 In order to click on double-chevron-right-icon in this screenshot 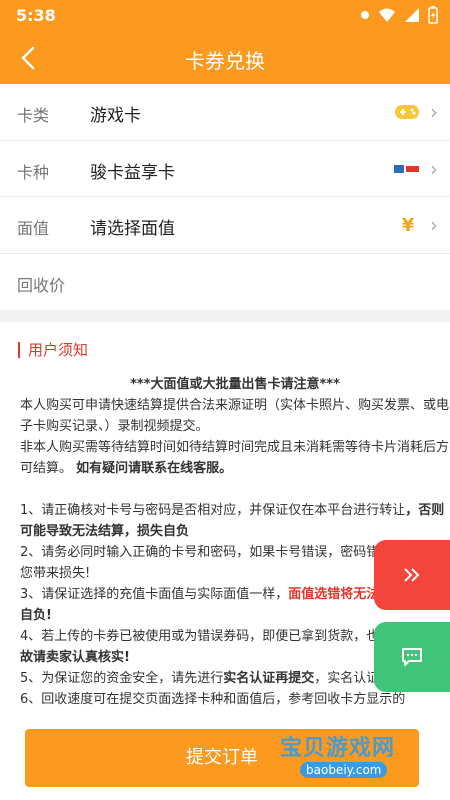, I will do `click(412, 575)`.